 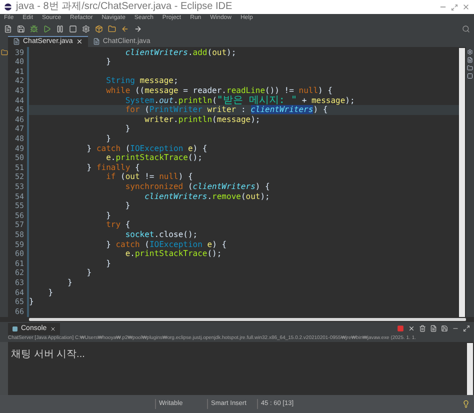 What do you see at coordinates (207, 197) in the screenshot?
I see `code-line: clientWriters.remove(out);` at bounding box center [207, 197].